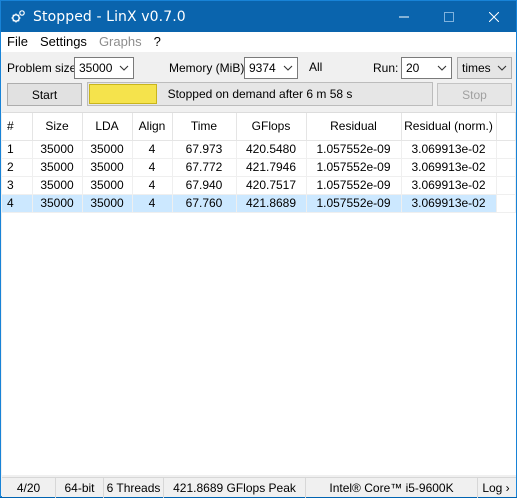 This screenshot has width=517, height=498. What do you see at coordinates (258, 16) in the screenshot?
I see `title-bar: Stopped - LinX v0.7.0` at bounding box center [258, 16].